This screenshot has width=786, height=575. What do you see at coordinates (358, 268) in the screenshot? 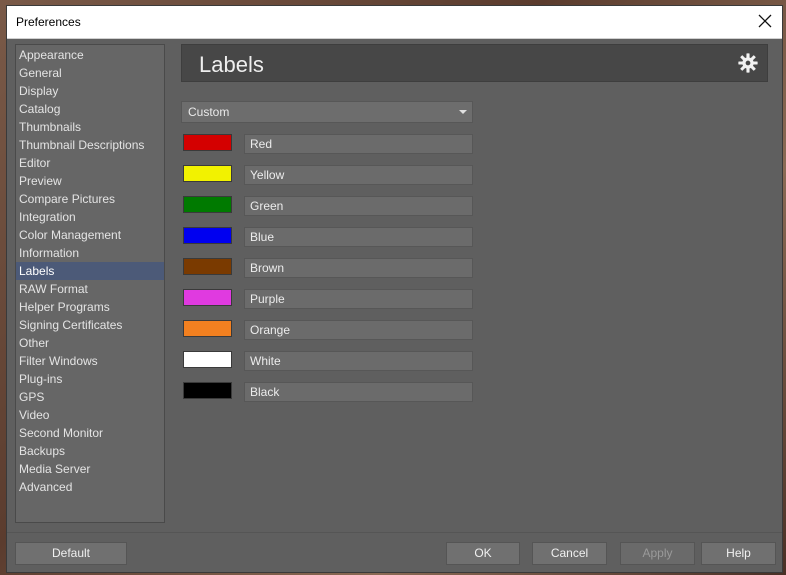
I see `label-name-field: Brown` at bounding box center [358, 268].